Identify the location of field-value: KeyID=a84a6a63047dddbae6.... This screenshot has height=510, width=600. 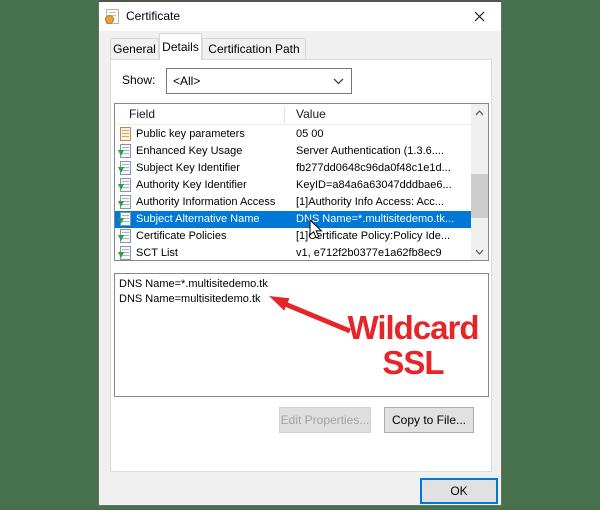
(374, 185).